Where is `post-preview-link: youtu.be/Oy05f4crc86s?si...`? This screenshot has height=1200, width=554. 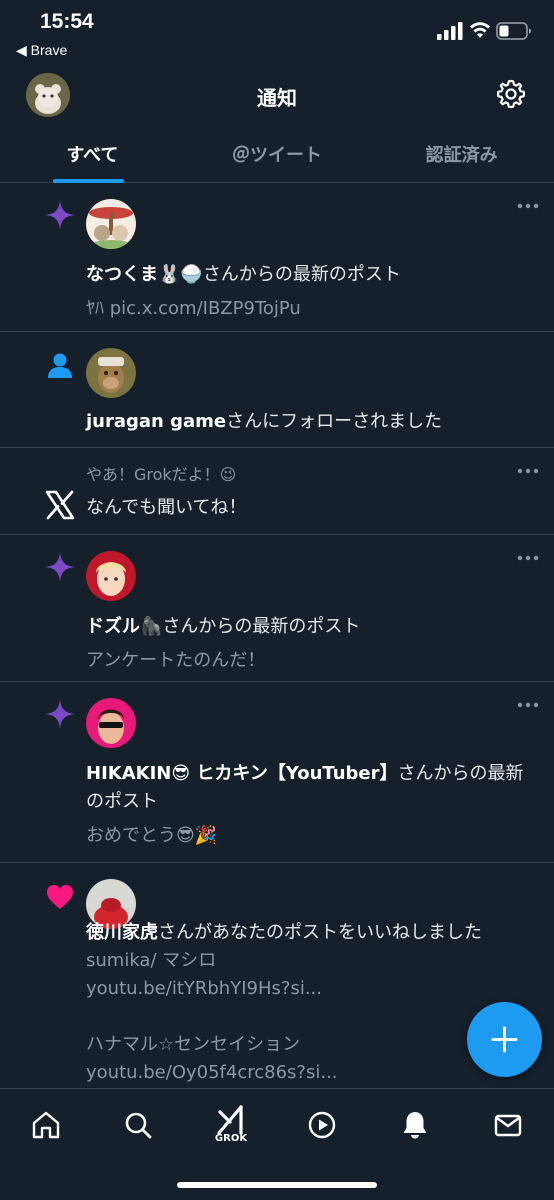
post-preview-link: youtu.be/Oy05f4crc86s?si... is located at coordinates (212, 1072).